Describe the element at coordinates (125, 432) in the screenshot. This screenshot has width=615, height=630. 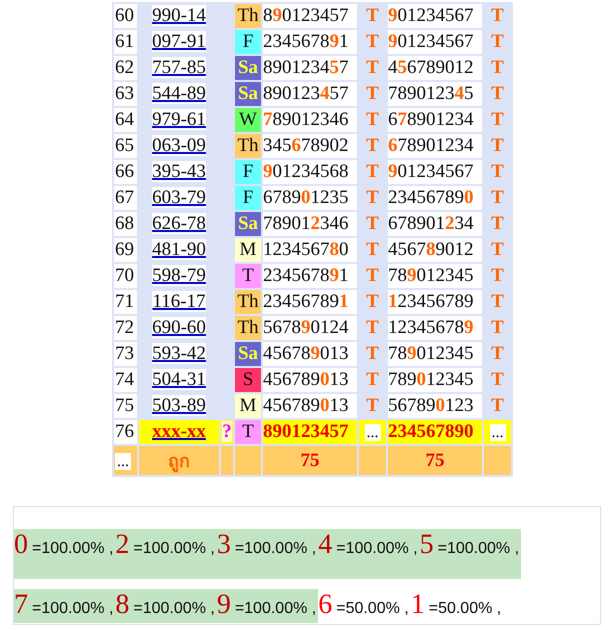
I see `row-number: 76` at that location.